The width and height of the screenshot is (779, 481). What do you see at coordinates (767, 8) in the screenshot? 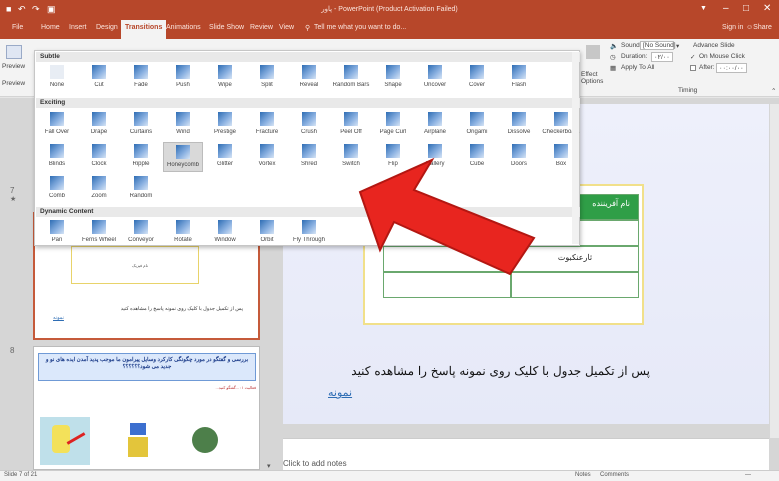
I see `close-button: ✕` at bounding box center [767, 8].